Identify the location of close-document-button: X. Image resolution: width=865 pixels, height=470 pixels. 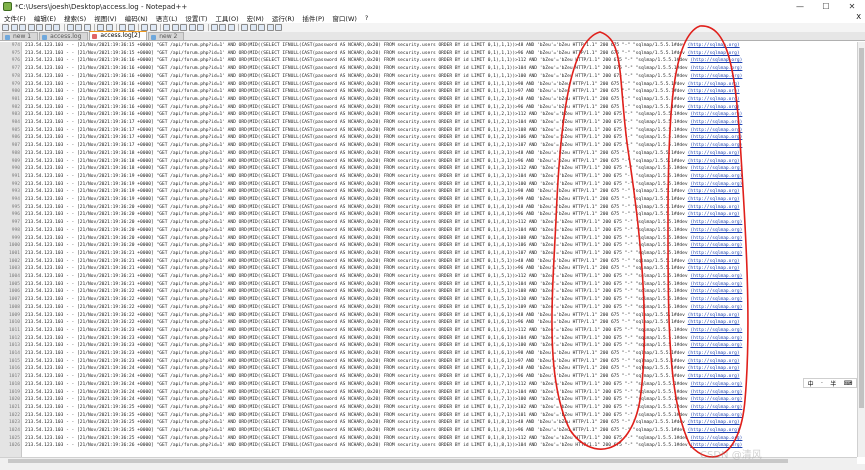
(858, 17).